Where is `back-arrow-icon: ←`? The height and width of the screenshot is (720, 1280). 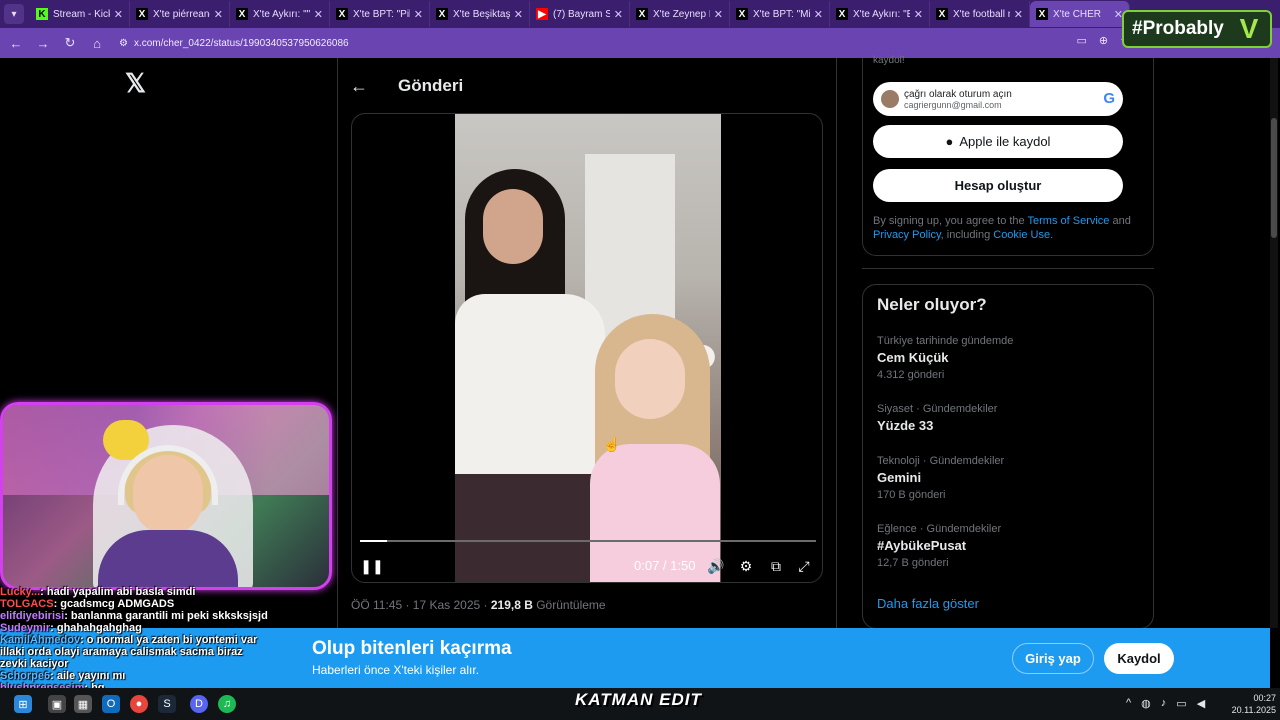 back-arrow-icon: ← is located at coordinates (359, 86).